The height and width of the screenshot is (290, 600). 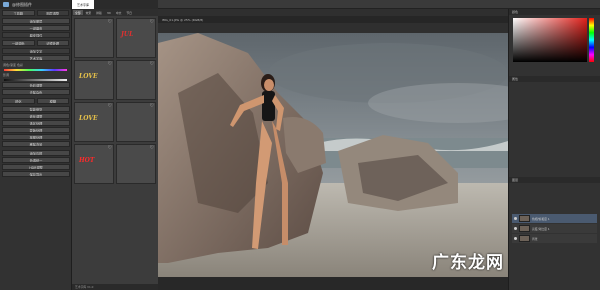 I want to click on toolbox-tab: 工具箱, so click(x=18, y=13).